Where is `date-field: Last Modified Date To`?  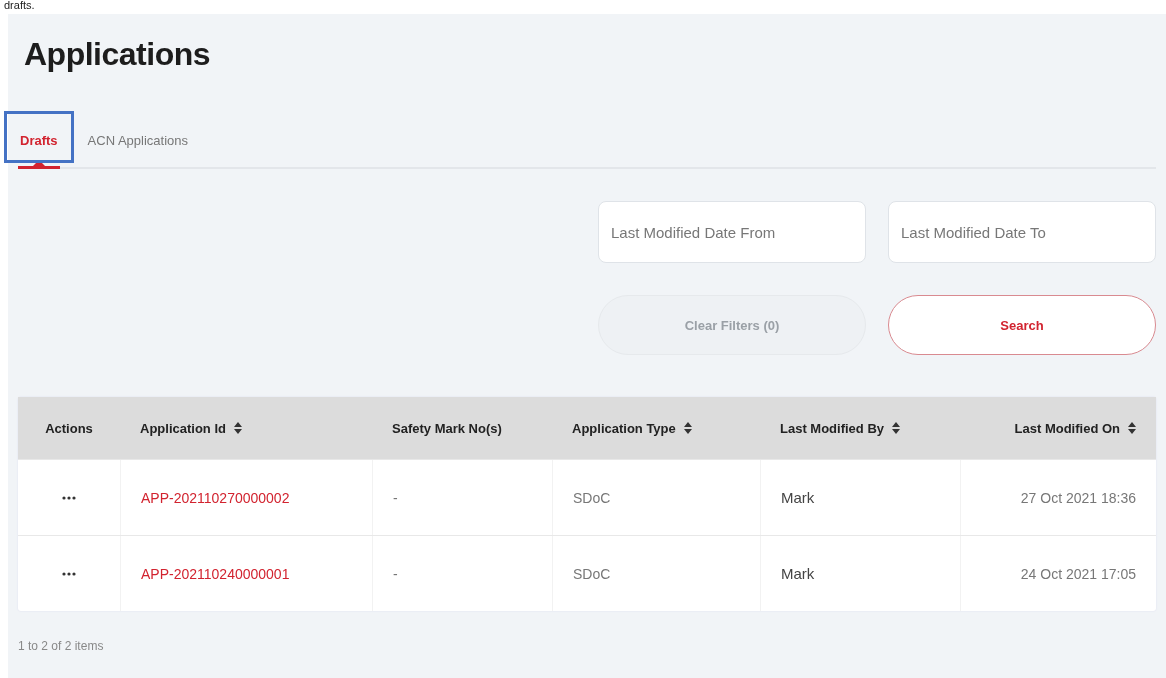
date-field: Last Modified Date To is located at coordinates (1022, 232).